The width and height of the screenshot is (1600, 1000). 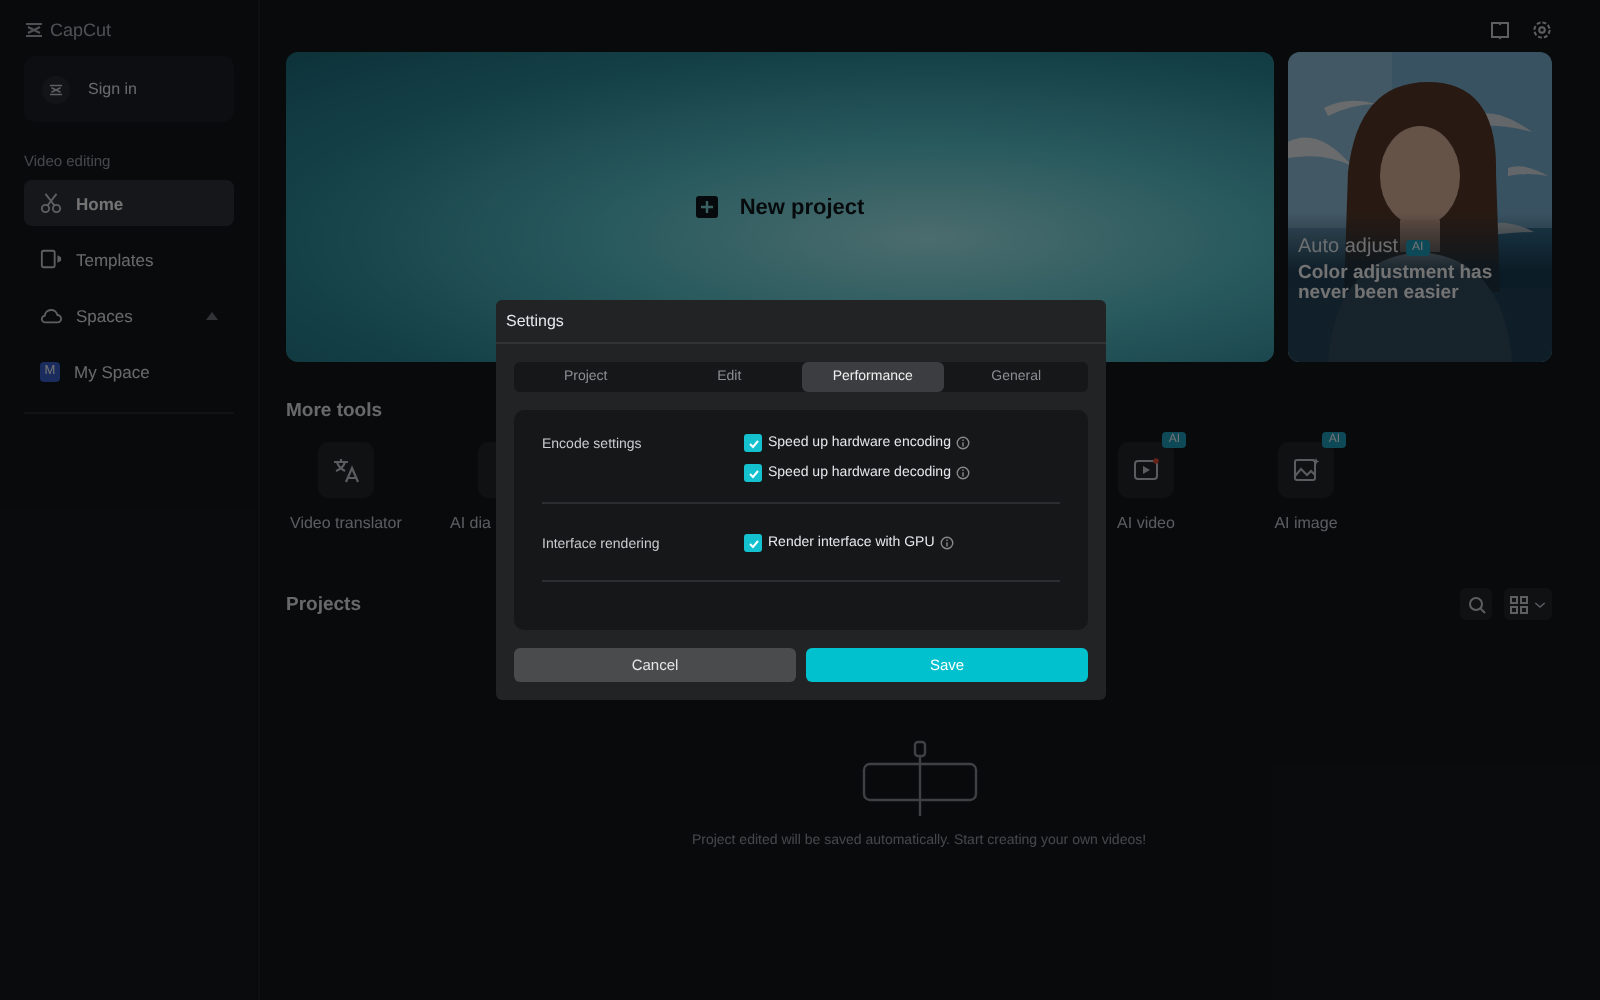 I want to click on grid-icon, so click(x=1519, y=604).